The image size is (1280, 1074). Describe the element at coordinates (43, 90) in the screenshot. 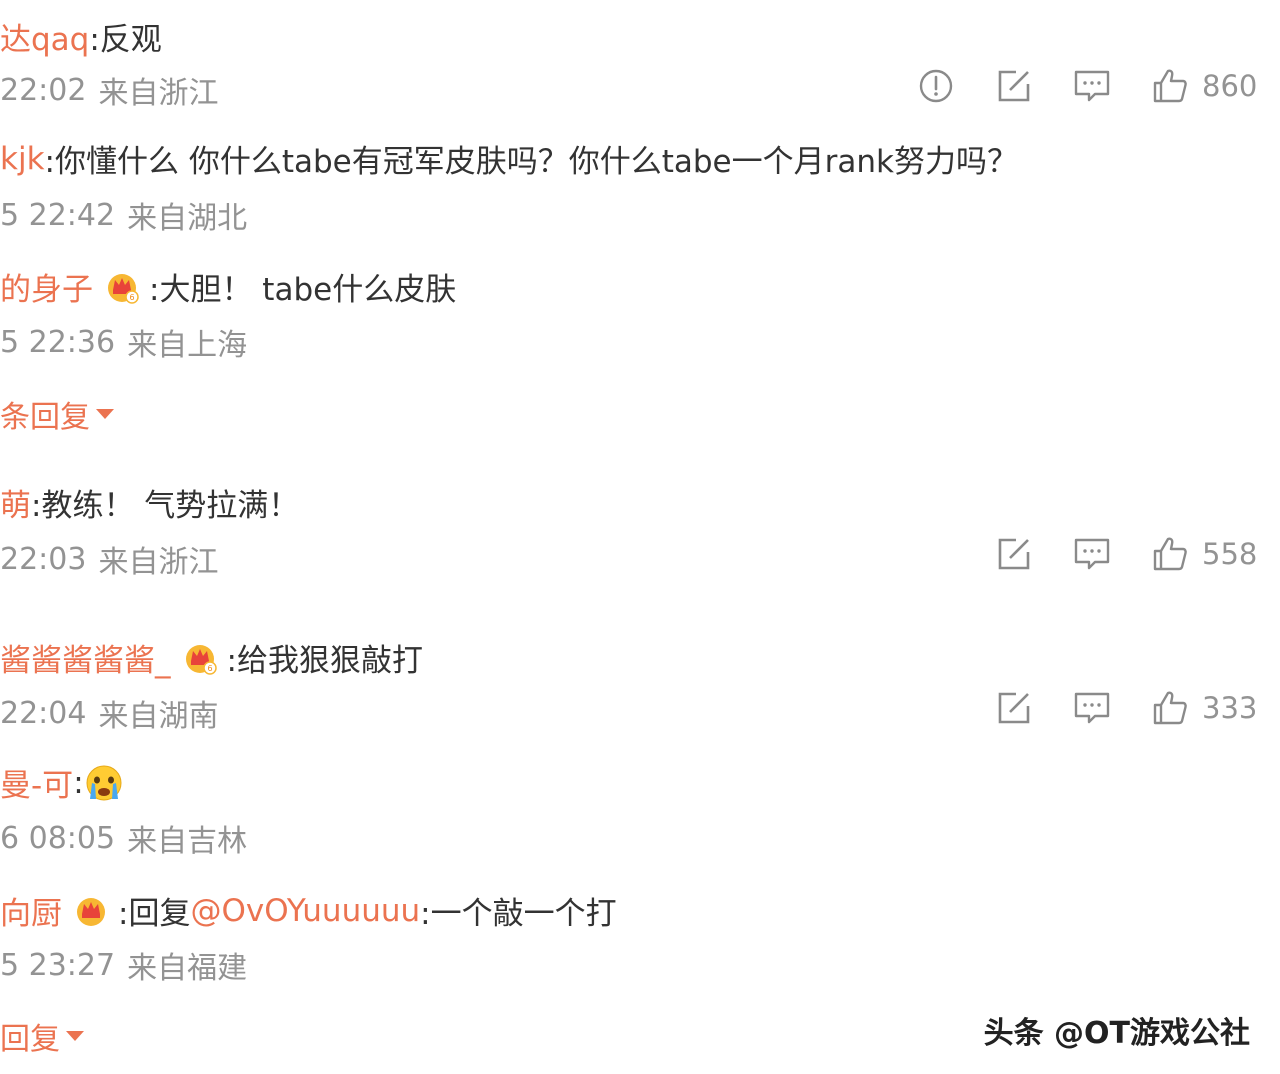

I see `comment-0-time: 22:02` at that location.